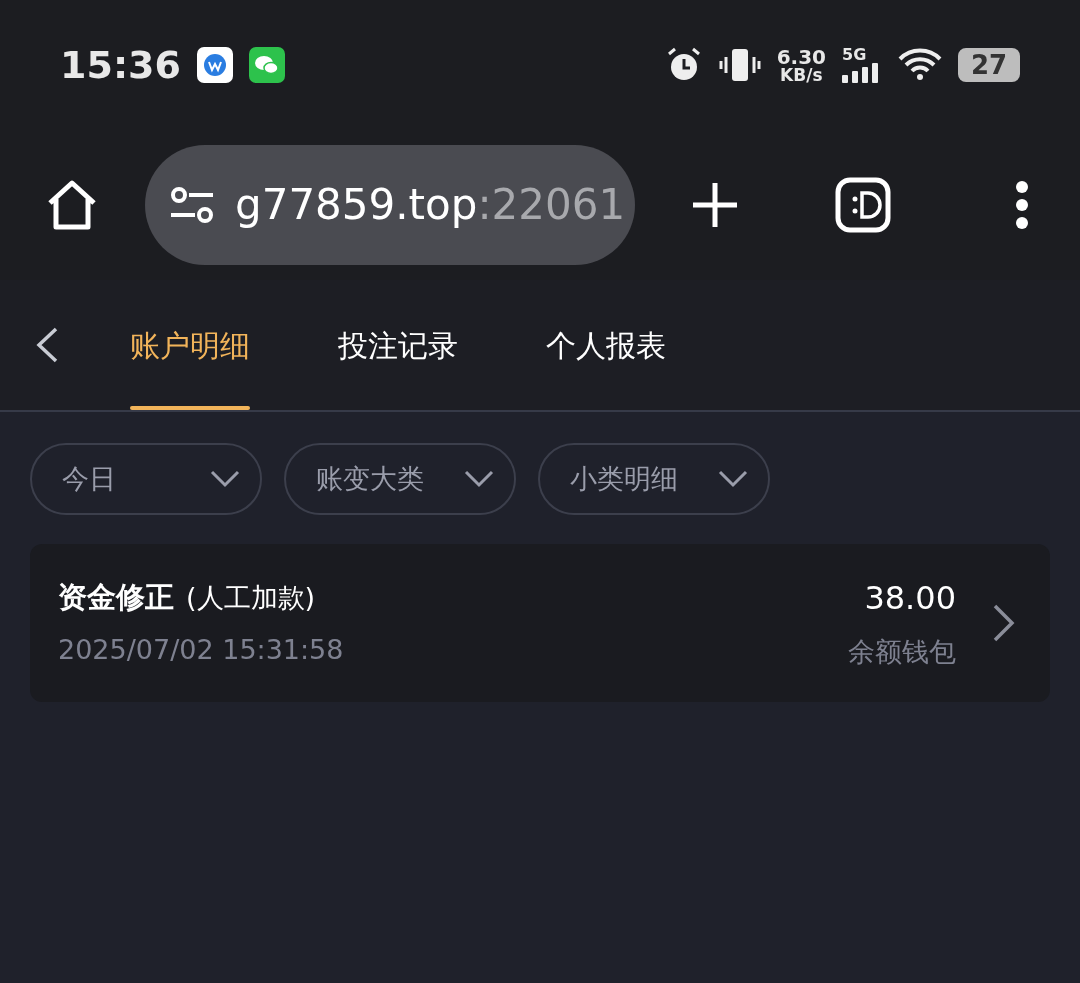 Image resolution: width=1080 pixels, height=983 pixels. Describe the element at coordinates (356, 205) in the screenshot. I see `url-host: g77859.top` at that location.